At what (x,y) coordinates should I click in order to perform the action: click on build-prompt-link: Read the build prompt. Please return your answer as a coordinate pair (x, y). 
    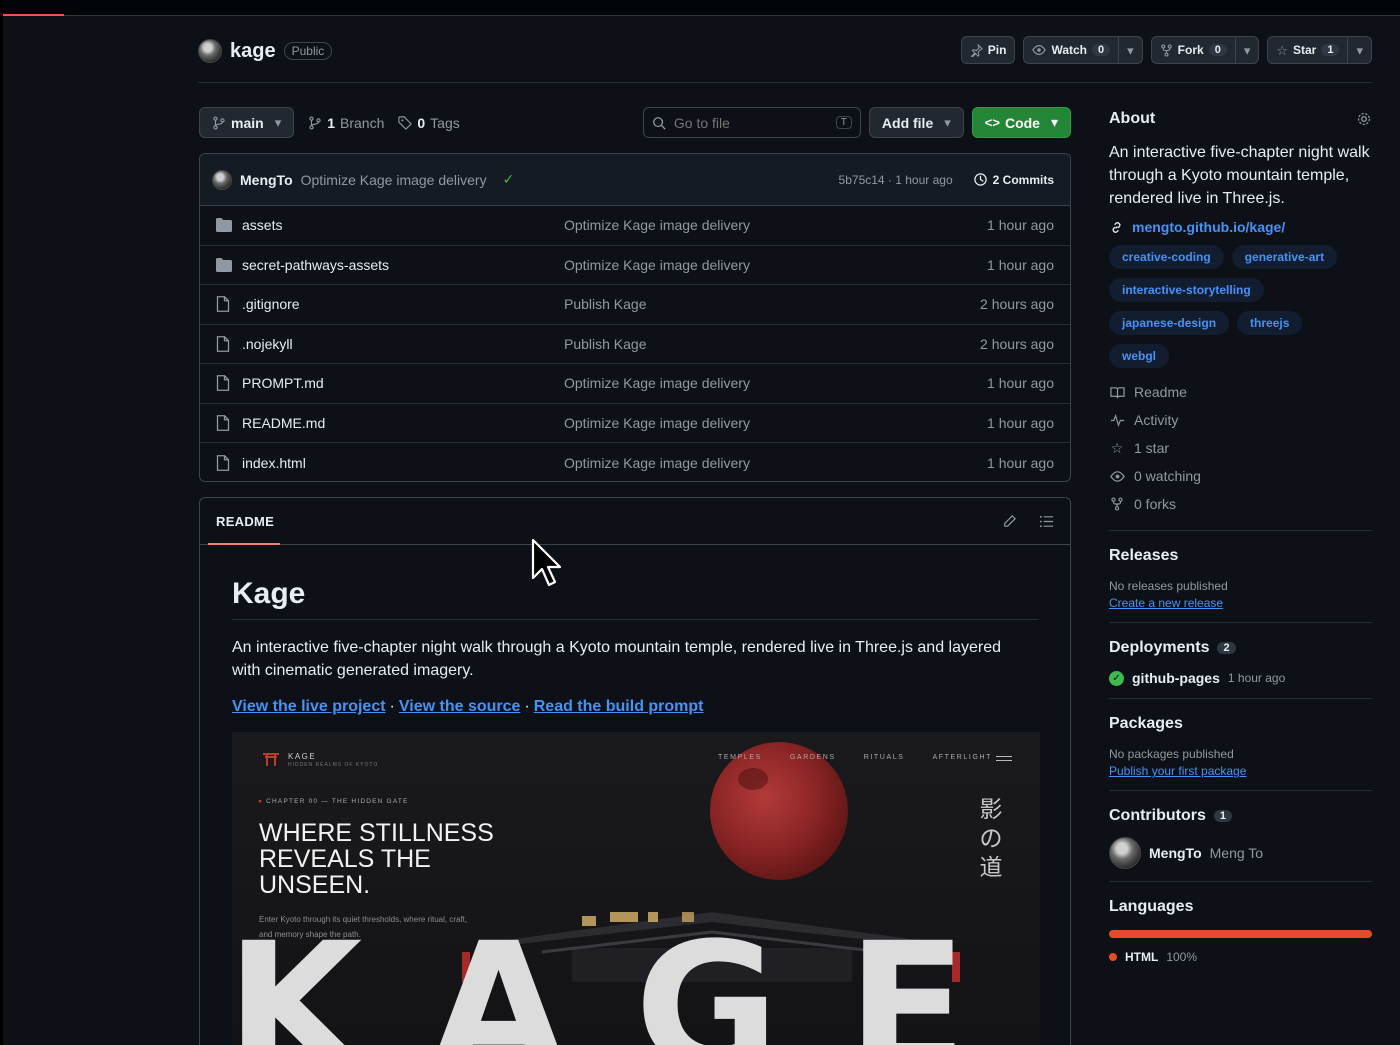
    Looking at the image, I should click on (619, 706).